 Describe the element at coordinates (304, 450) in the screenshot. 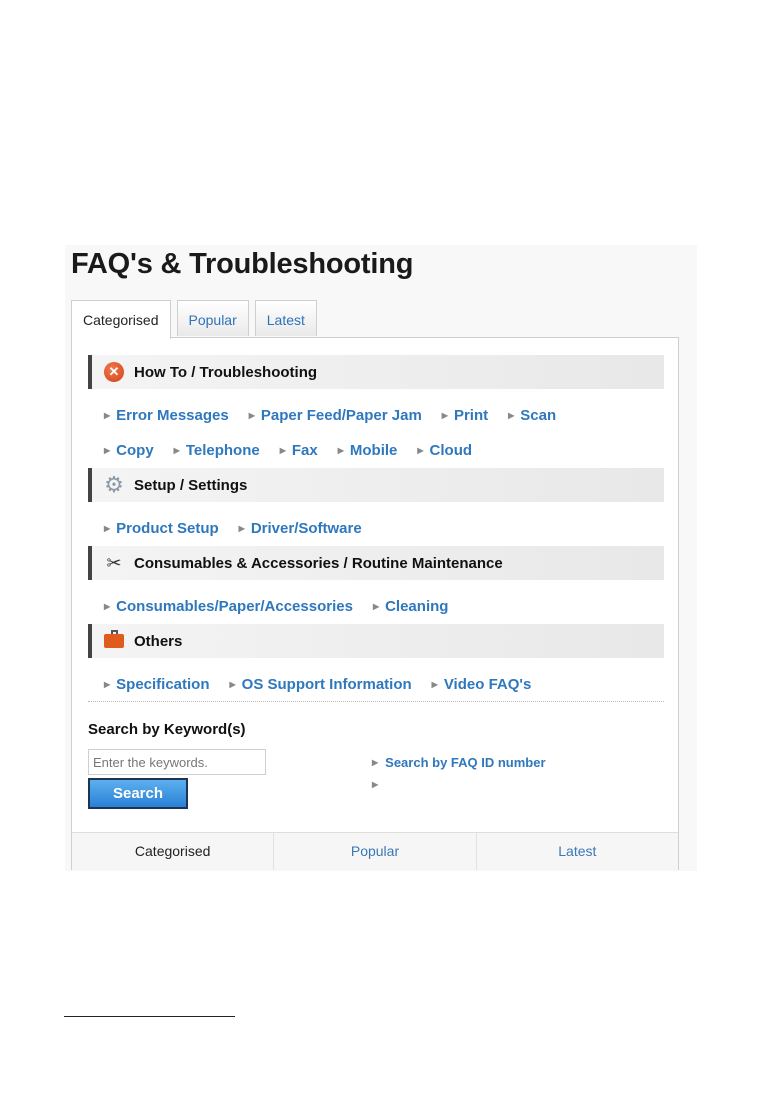

I see `link-label: Fax` at that location.